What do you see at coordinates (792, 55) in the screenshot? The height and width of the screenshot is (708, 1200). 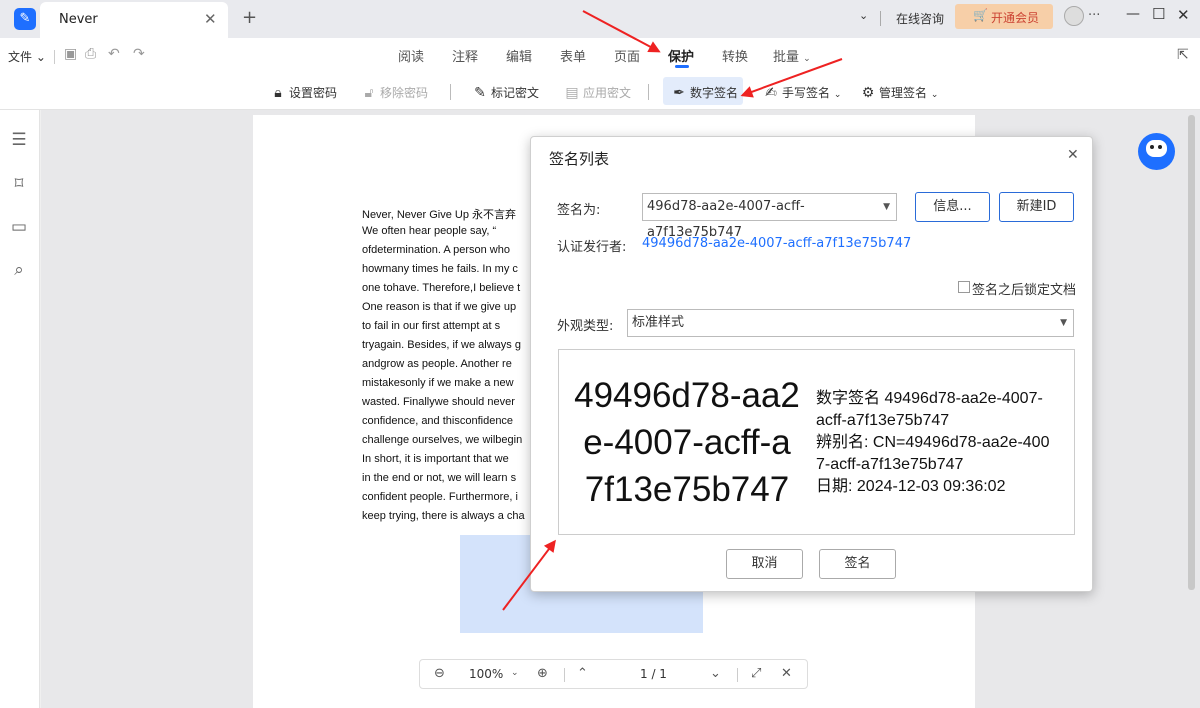 I see `tab-batch: 批量 ⌄` at bounding box center [792, 55].